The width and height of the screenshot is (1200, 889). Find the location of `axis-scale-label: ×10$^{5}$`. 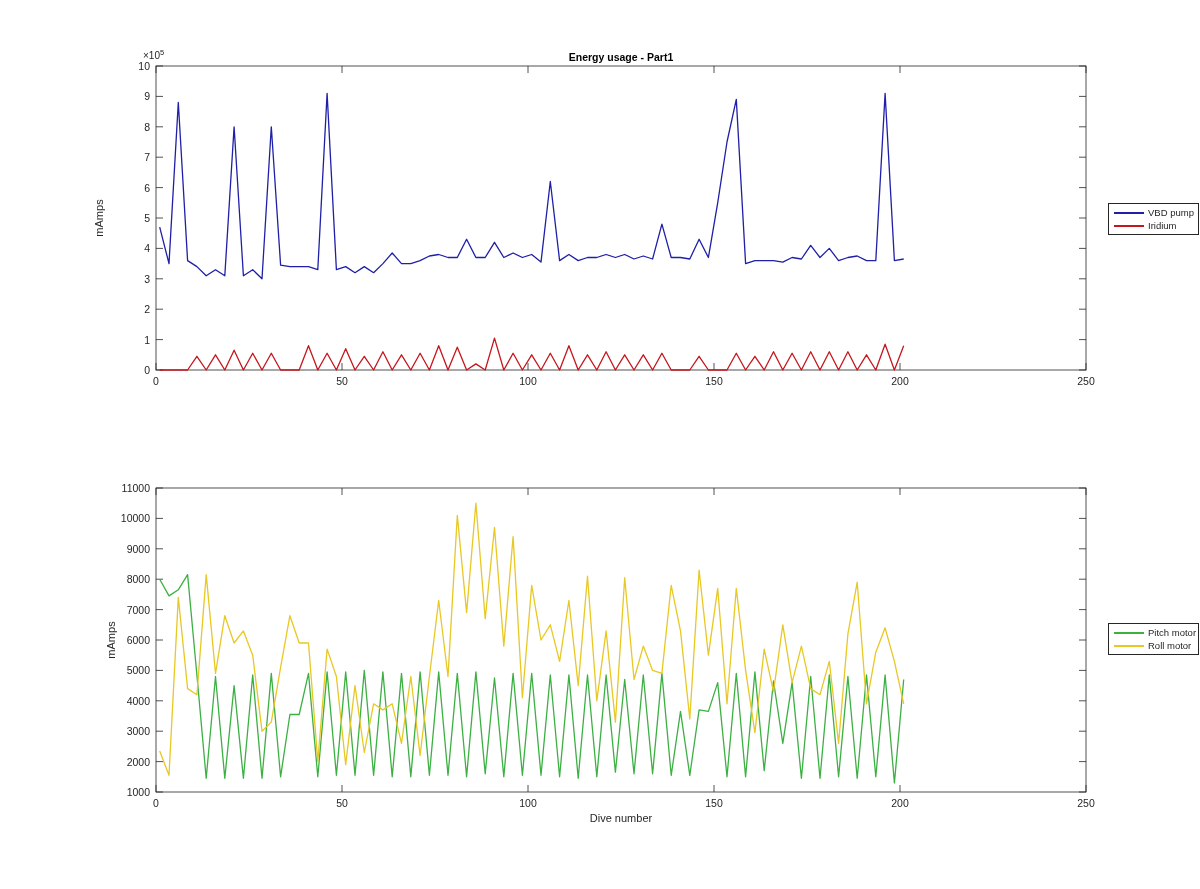

axis-scale-label: ×10$^{5}$ is located at coordinates (154, 55).